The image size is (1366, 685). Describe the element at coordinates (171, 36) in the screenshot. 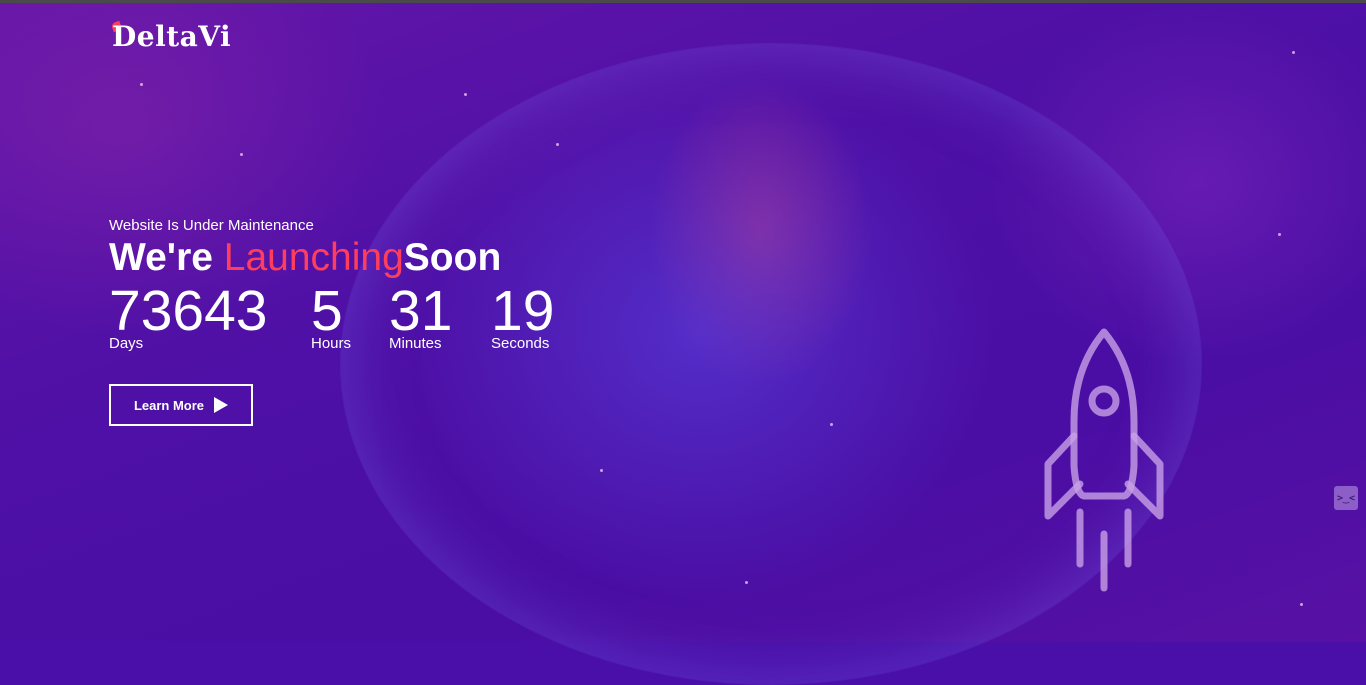

I see `brand-logo: DeltaVi` at that location.